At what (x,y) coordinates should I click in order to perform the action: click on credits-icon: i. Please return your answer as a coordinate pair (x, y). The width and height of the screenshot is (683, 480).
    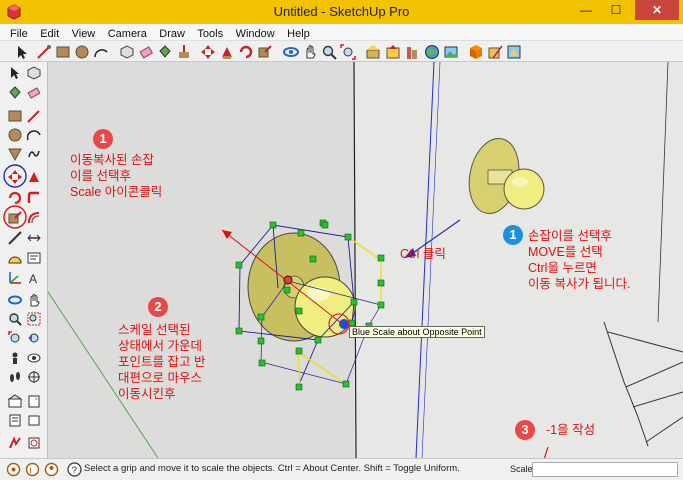
    Looking at the image, I should click on (32, 469).